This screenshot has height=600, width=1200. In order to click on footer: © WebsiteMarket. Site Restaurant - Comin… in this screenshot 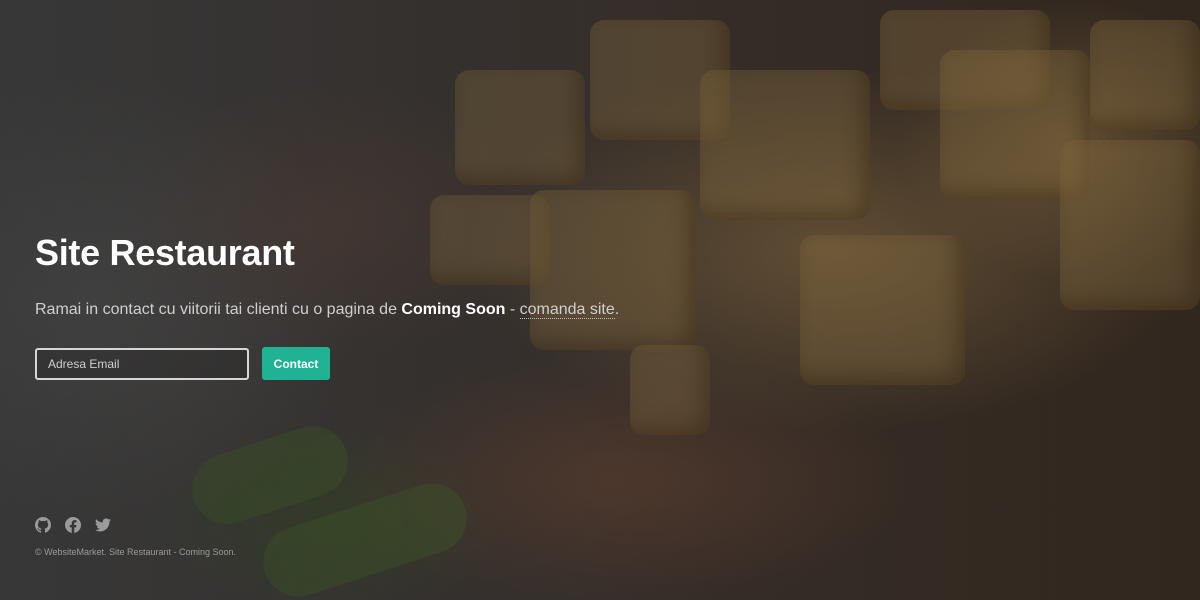, I will do `click(135, 537)`.